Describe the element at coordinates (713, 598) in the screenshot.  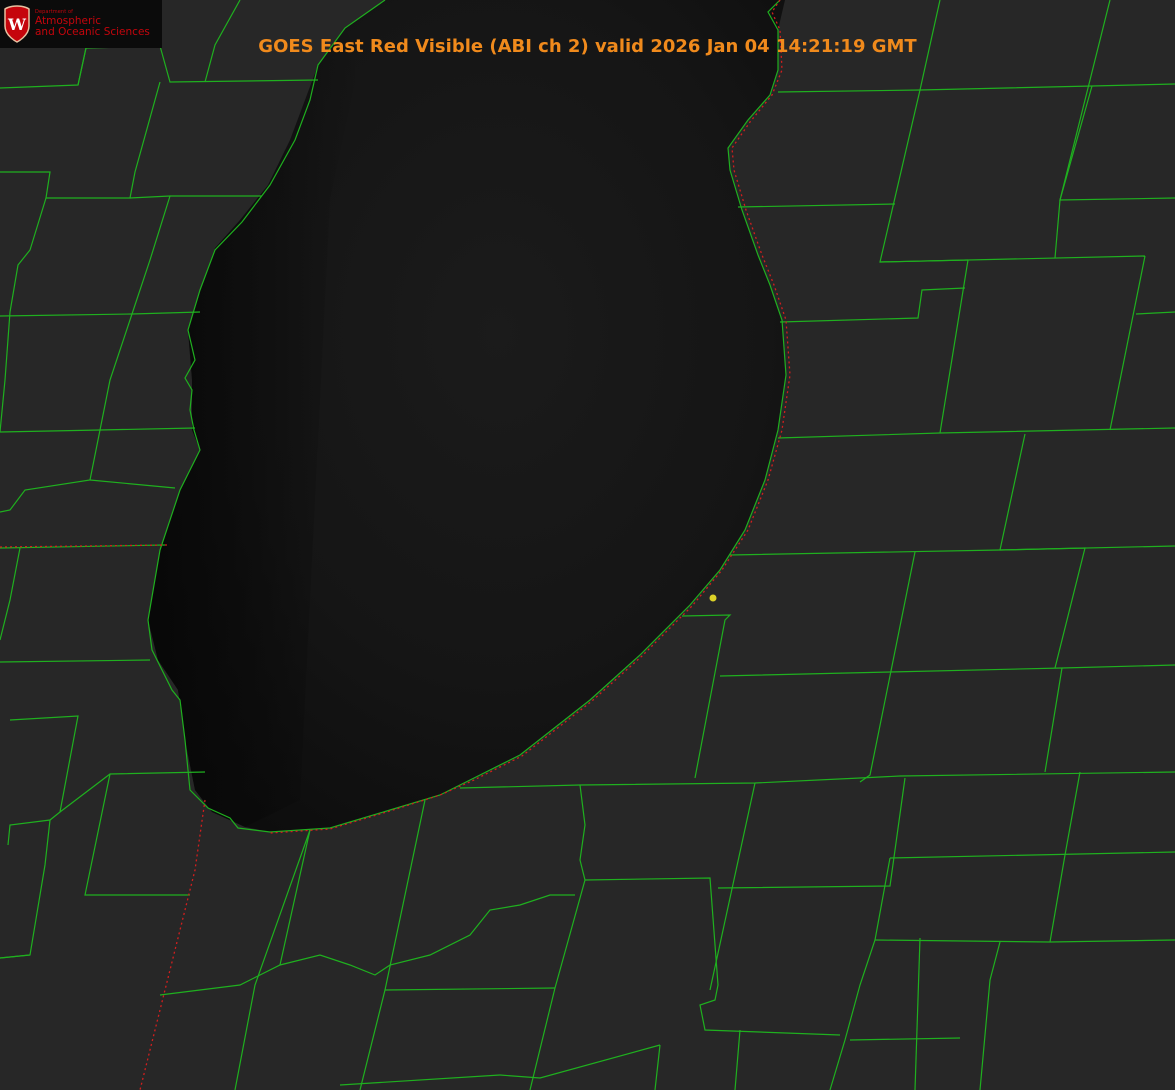
I see `location-marker` at that location.